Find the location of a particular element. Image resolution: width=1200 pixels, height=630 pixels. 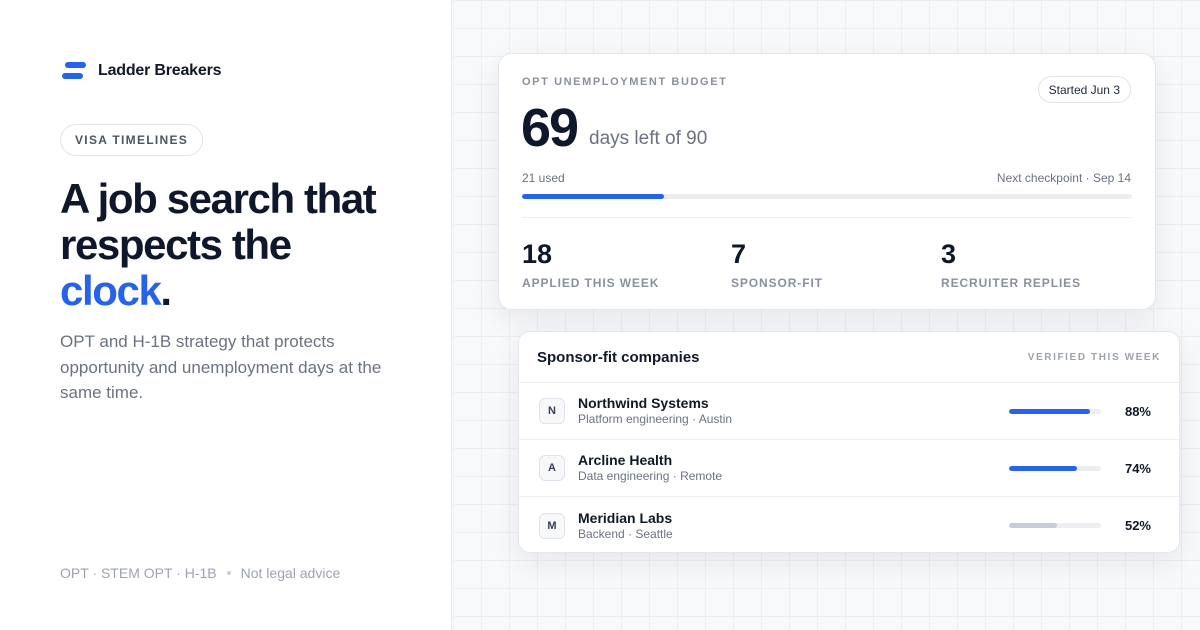

stat-value: 3 is located at coordinates (949, 254).